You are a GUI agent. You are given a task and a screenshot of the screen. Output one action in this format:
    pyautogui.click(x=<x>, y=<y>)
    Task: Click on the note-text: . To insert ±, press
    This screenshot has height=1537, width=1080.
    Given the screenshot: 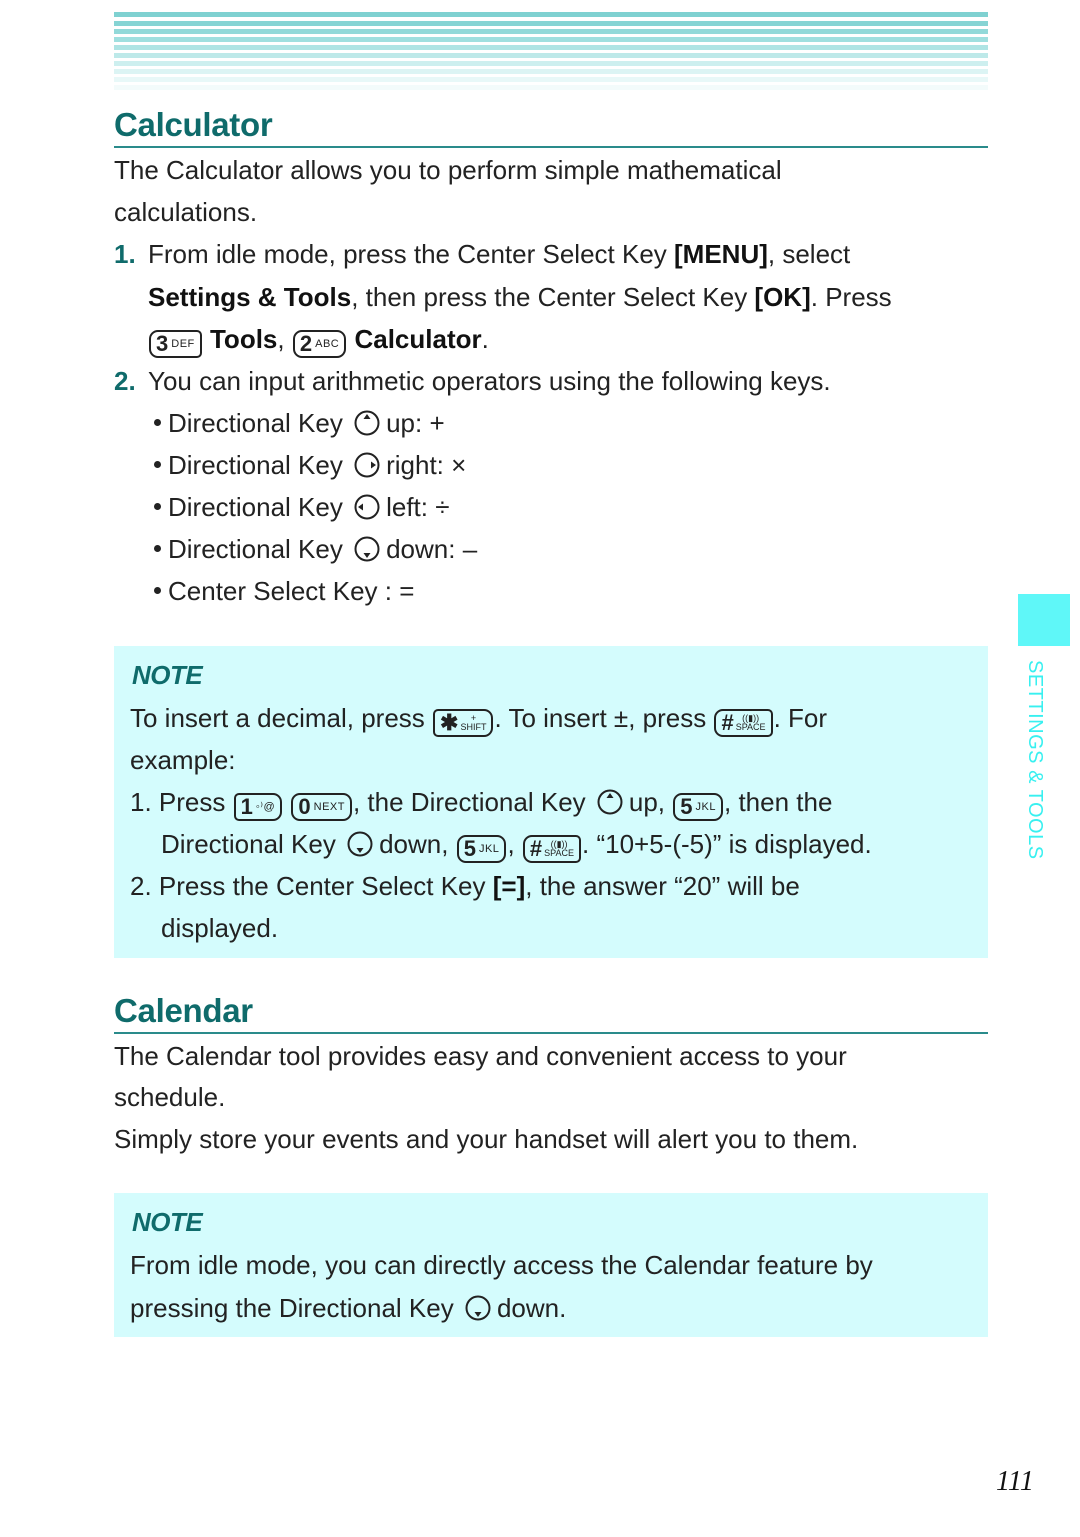 What is the action you would take?
    pyautogui.click(x=600, y=718)
    